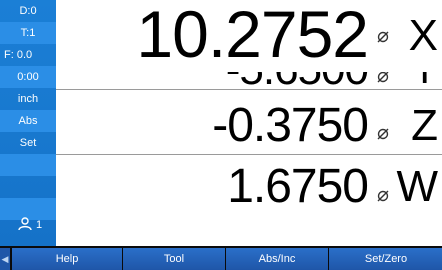 The image size is (442, 270). I want to click on chevron-left-icon: ◀, so click(5, 259).